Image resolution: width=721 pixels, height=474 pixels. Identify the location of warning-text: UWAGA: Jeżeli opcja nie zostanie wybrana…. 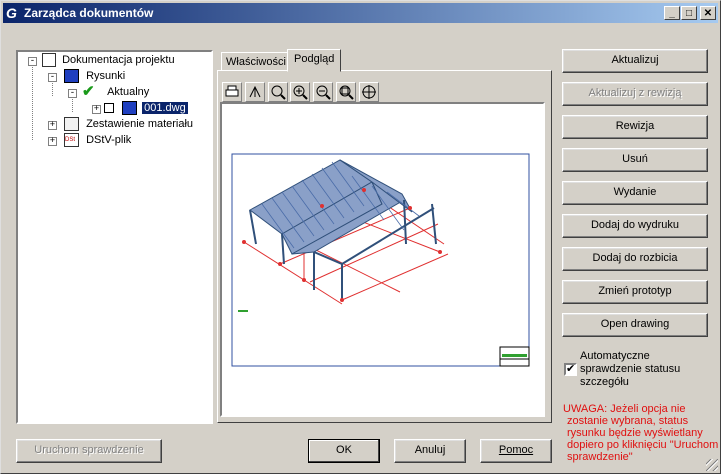
(640, 433).